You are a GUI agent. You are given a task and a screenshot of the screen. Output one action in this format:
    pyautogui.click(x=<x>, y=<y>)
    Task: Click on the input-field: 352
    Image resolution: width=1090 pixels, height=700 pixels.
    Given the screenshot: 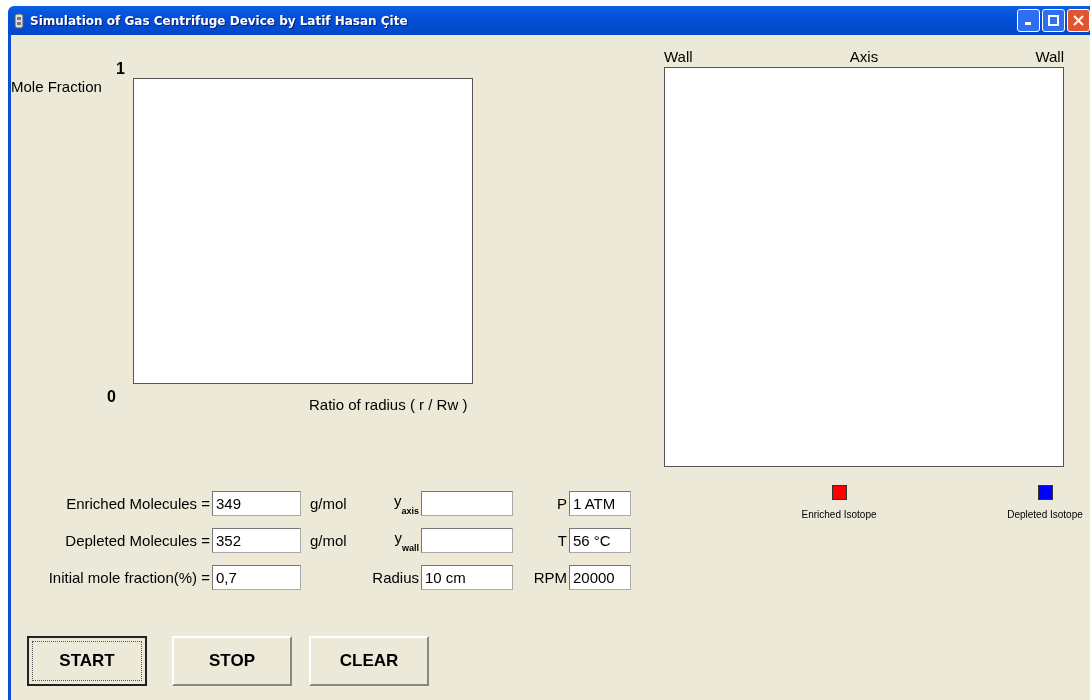 What is the action you would take?
    pyautogui.click(x=256, y=540)
    